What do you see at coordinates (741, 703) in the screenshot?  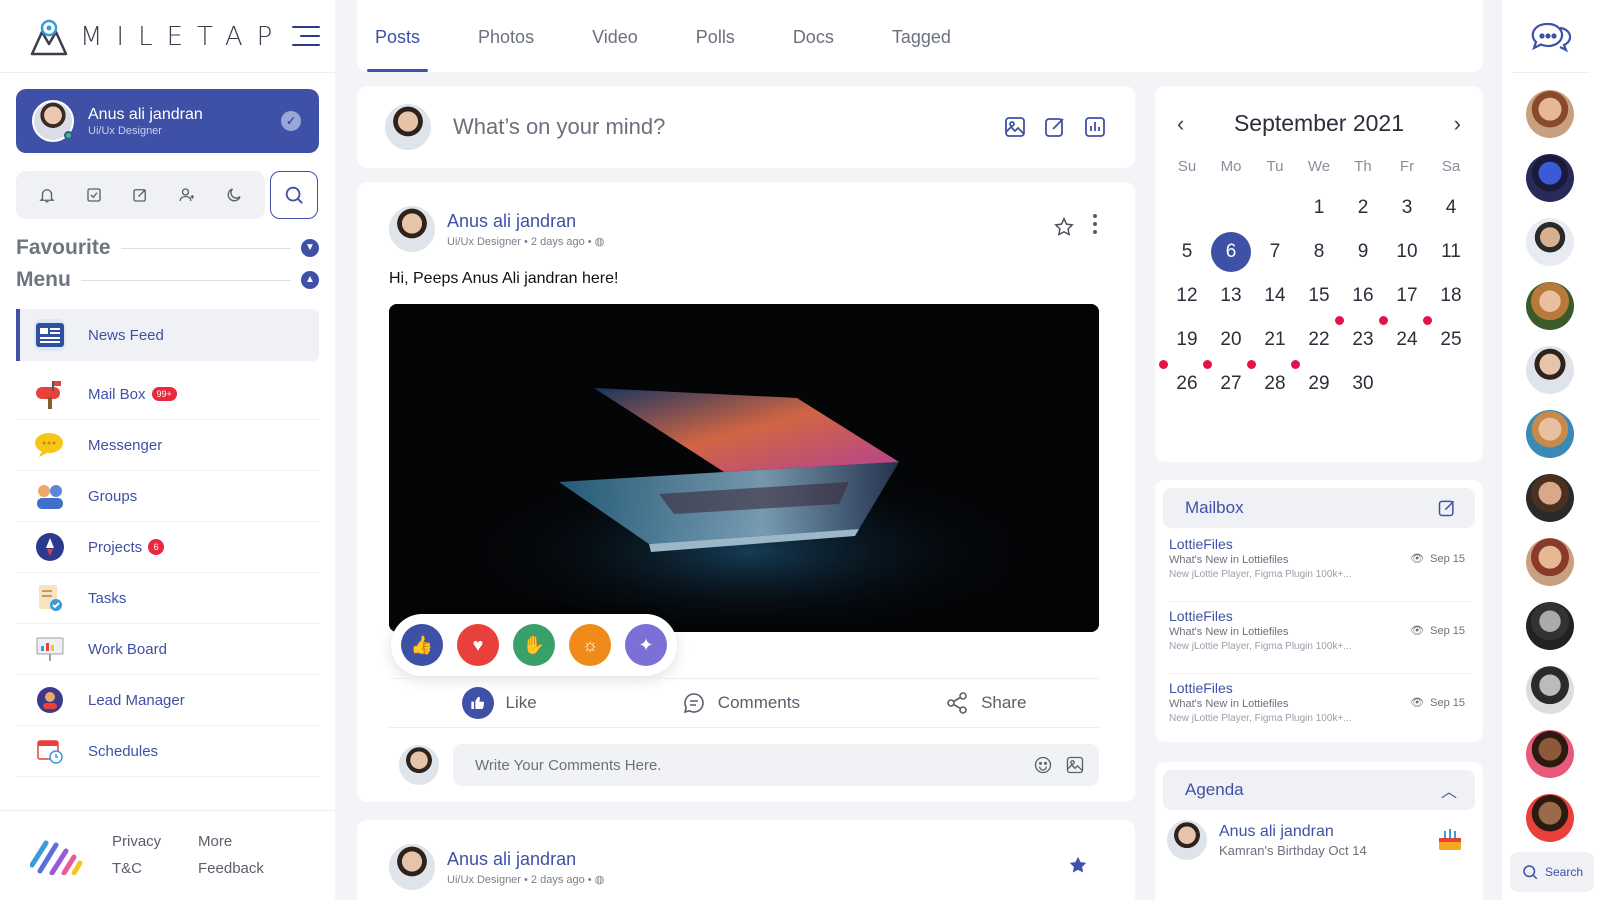 I see `comments-button: Comments` at bounding box center [741, 703].